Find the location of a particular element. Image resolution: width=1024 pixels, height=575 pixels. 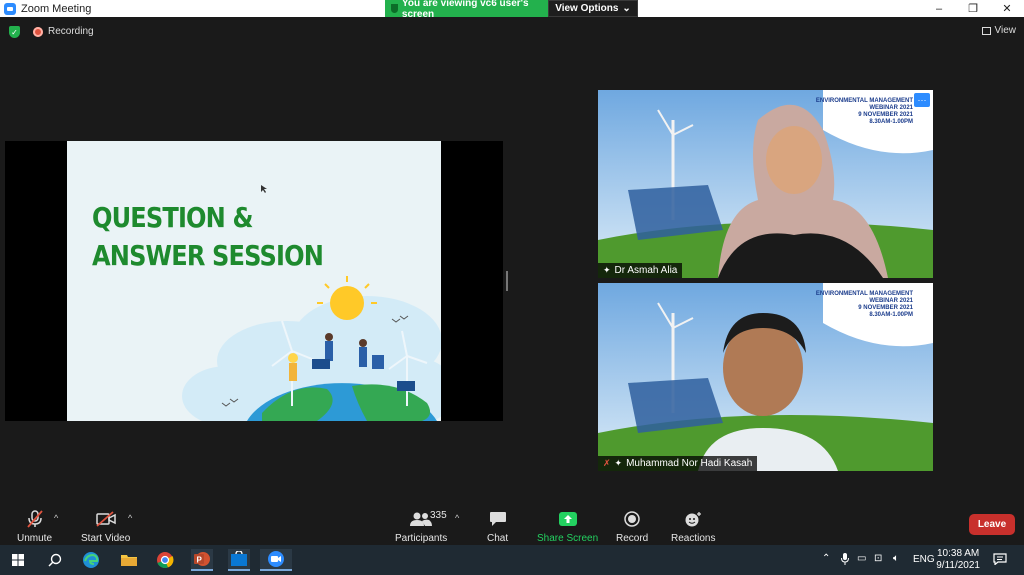

participant-name-tag: ✦ Dr Asmah Alia is located at coordinates (640, 270).